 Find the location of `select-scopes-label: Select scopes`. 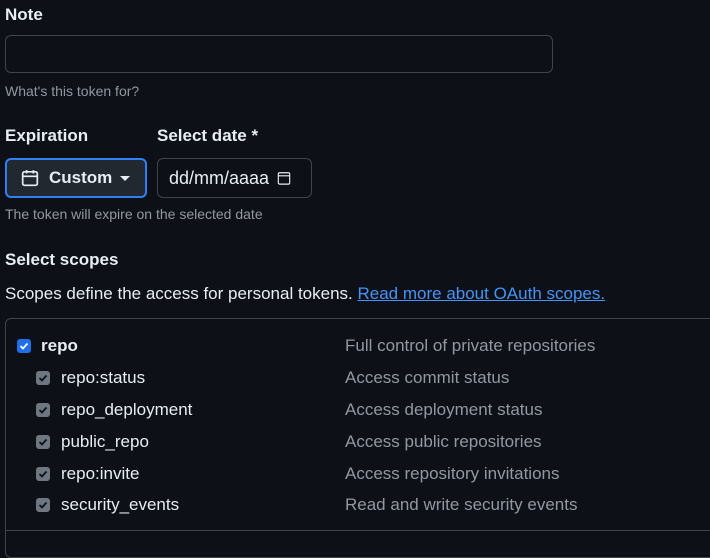

select-scopes-label: Select scopes is located at coordinates (62, 259).